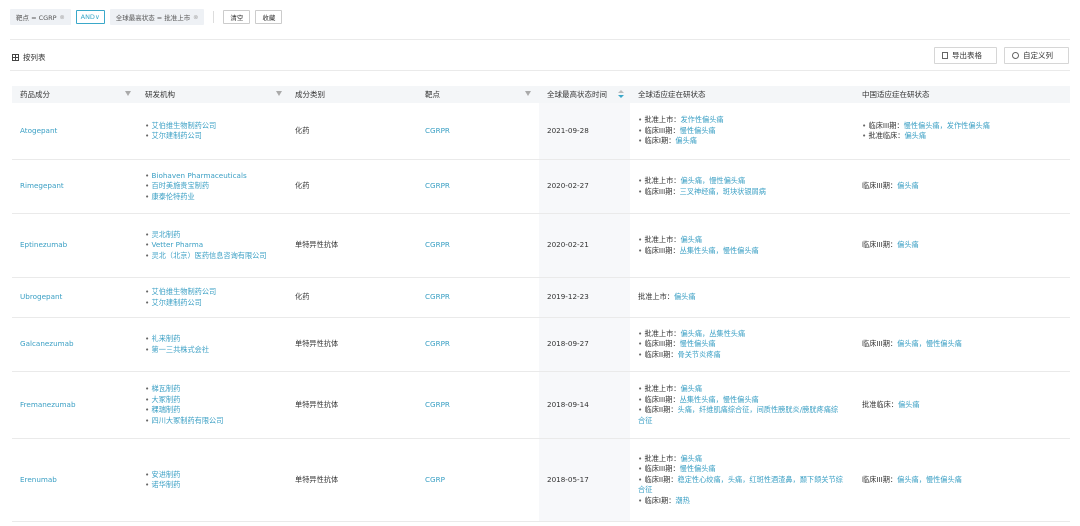  I want to click on header-label: 中国适应症在研状态, so click(896, 94).